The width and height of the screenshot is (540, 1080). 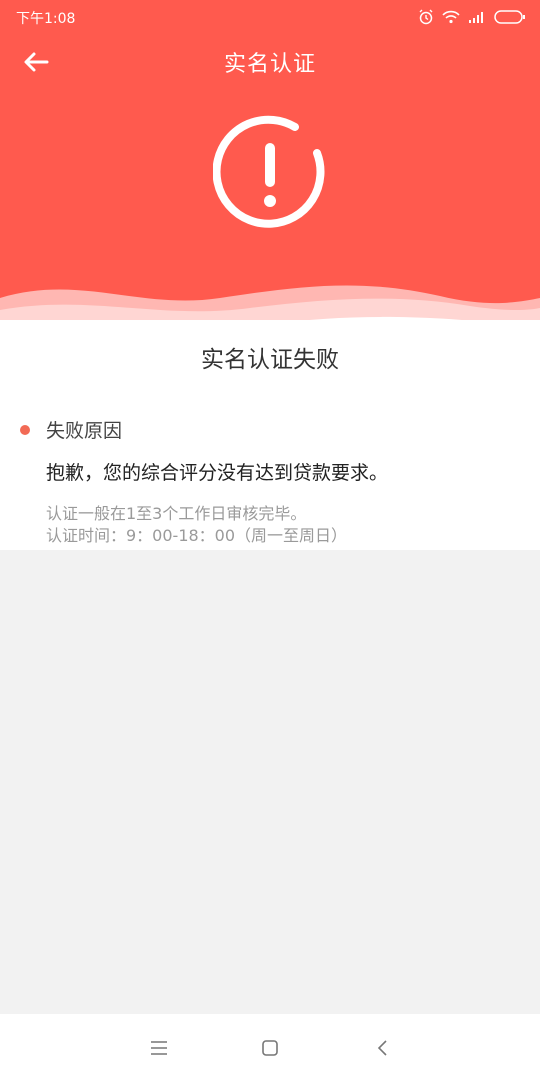 I want to click on app-bar: 实名认证, so click(x=270, y=61).